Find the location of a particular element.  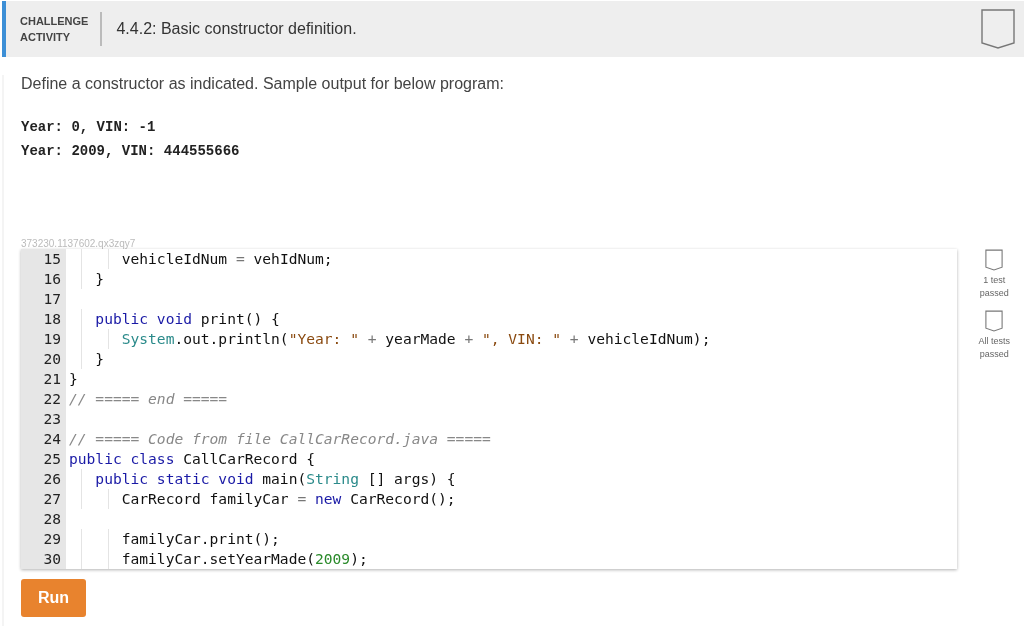

code-line: familyCar.setYearMade(2009); is located at coordinates (244, 559).